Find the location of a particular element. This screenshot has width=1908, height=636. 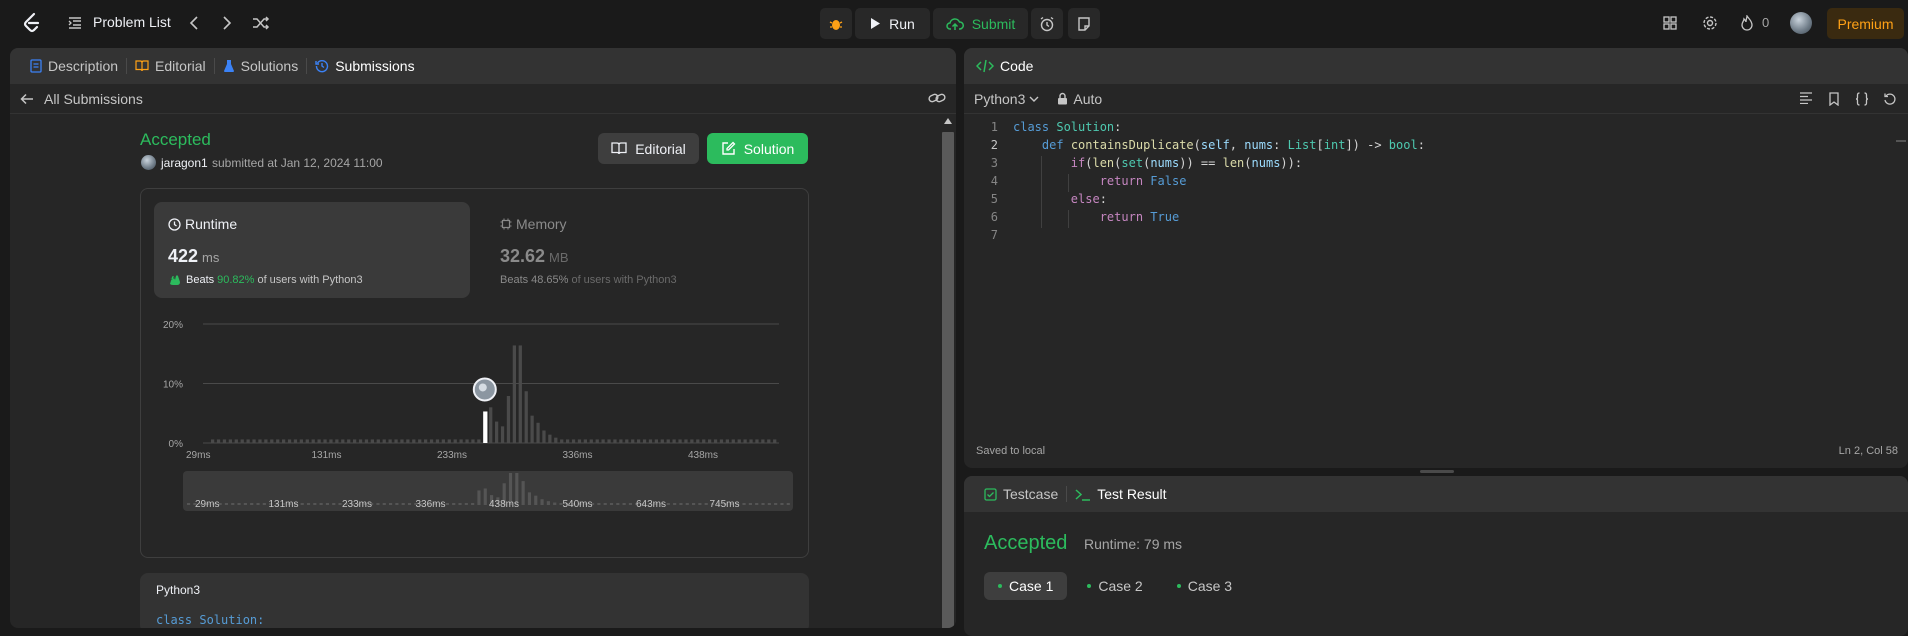

gear-icon is located at coordinates (1710, 23).